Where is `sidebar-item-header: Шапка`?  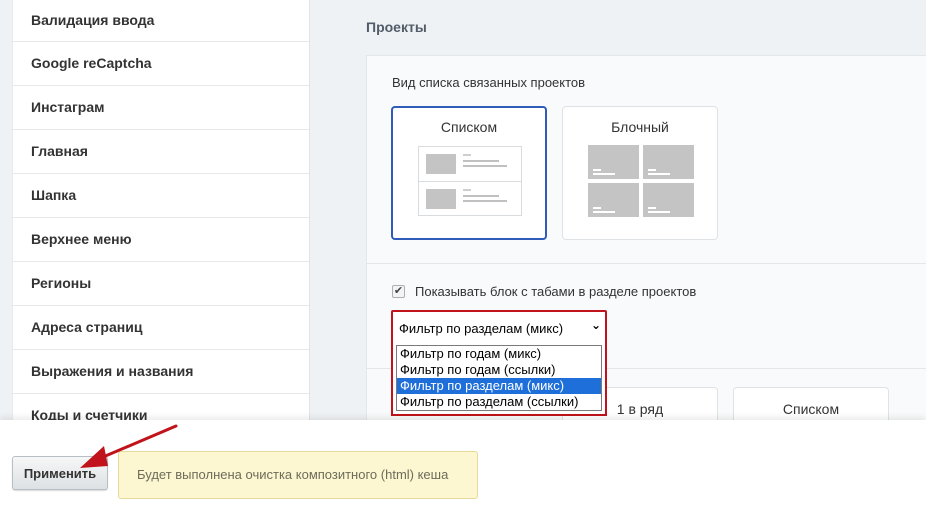 sidebar-item-header: Шапка is located at coordinates (161, 196).